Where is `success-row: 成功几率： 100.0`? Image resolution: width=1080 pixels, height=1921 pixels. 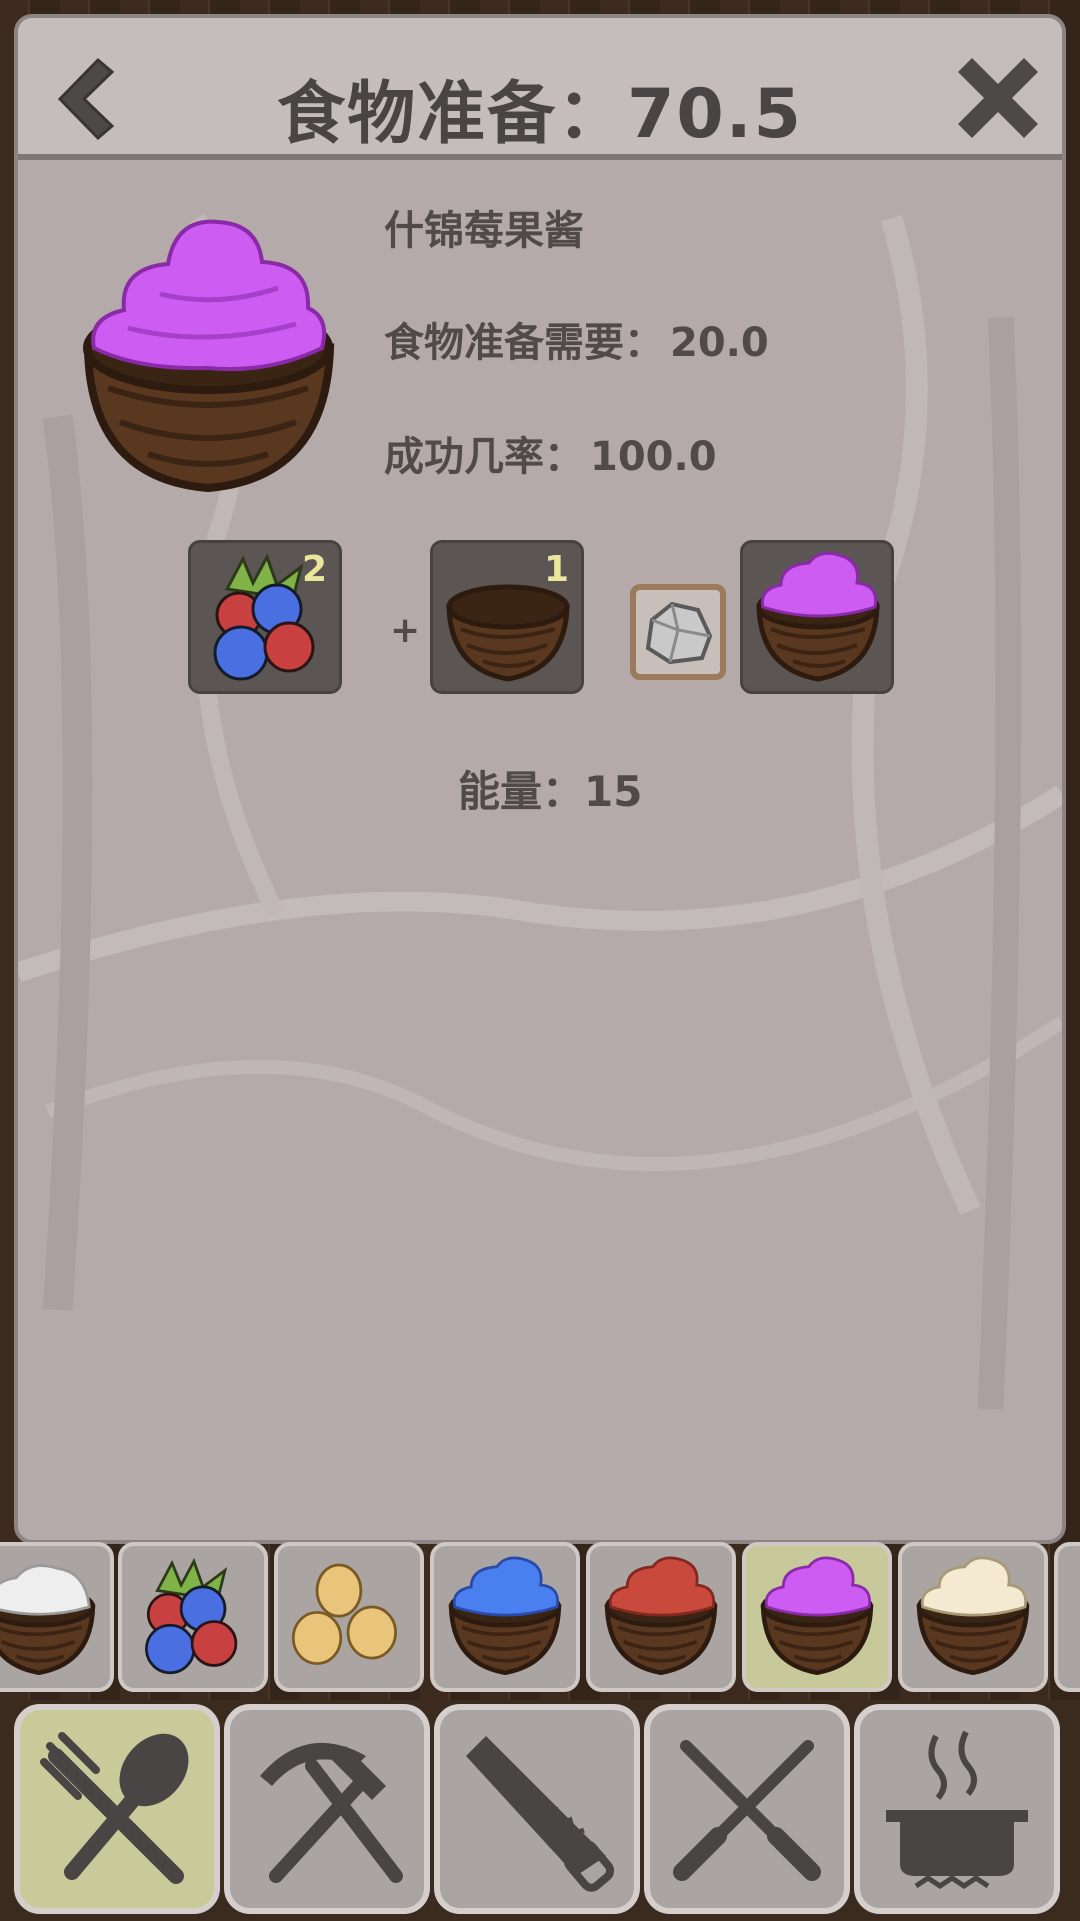
success-row: 成功几率： 100.0 is located at coordinates (550, 453).